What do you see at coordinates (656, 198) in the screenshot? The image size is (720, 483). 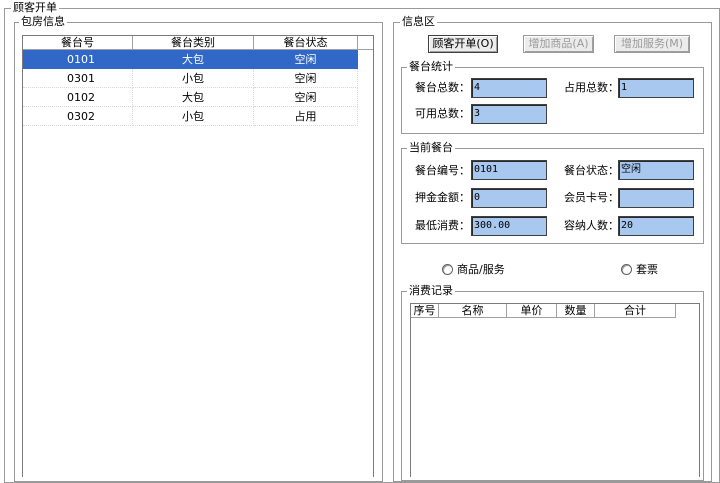 I see `member-card-field` at bounding box center [656, 198].